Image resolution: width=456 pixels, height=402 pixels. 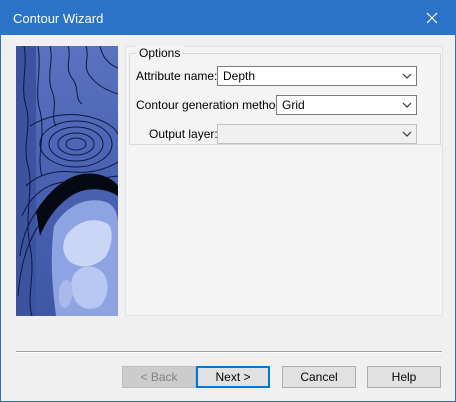 What do you see at coordinates (319, 377) in the screenshot?
I see `cancel-button: Cancel` at bounding box center [319, 377].